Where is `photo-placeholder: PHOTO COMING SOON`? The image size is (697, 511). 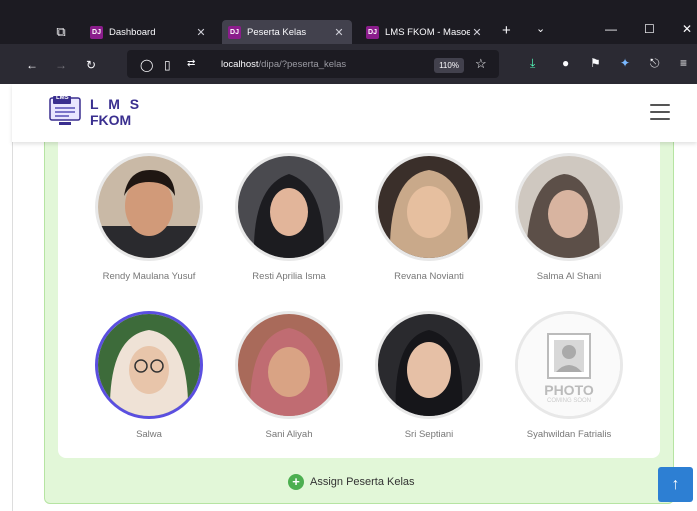 photo-placeholder: PHOTO COMING SOON is located at coordinates (569, 365).